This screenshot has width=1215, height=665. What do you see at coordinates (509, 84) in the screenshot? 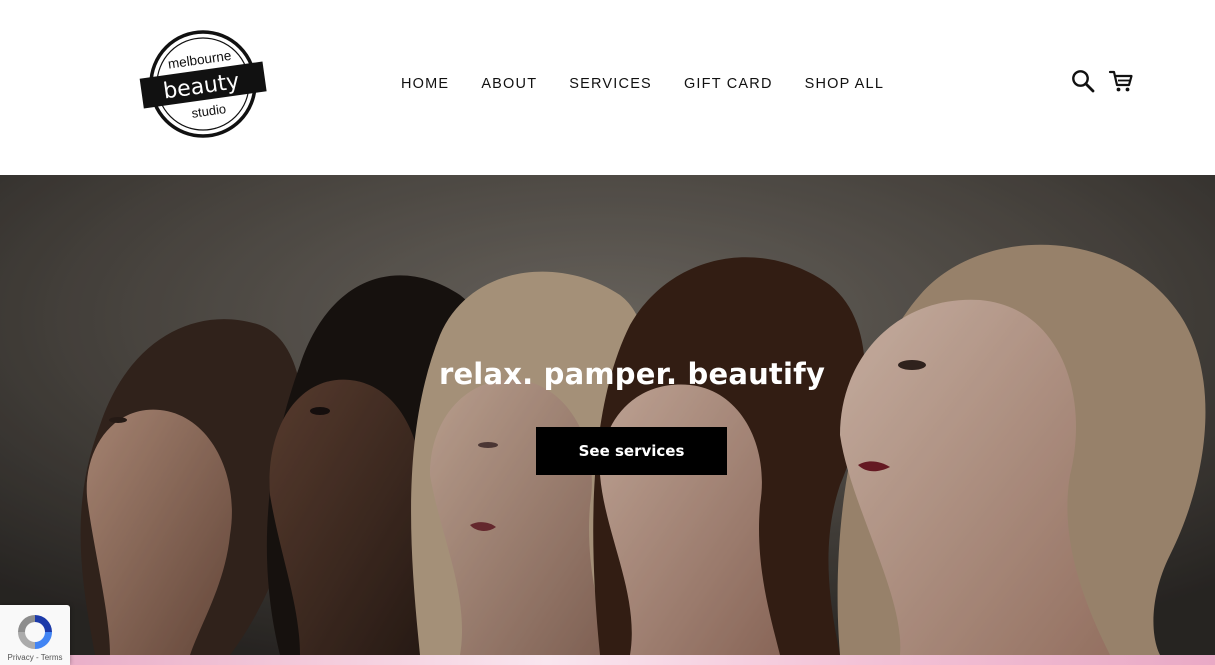
I see `nav-about: ABOUT` at bounding box center [509, 84].